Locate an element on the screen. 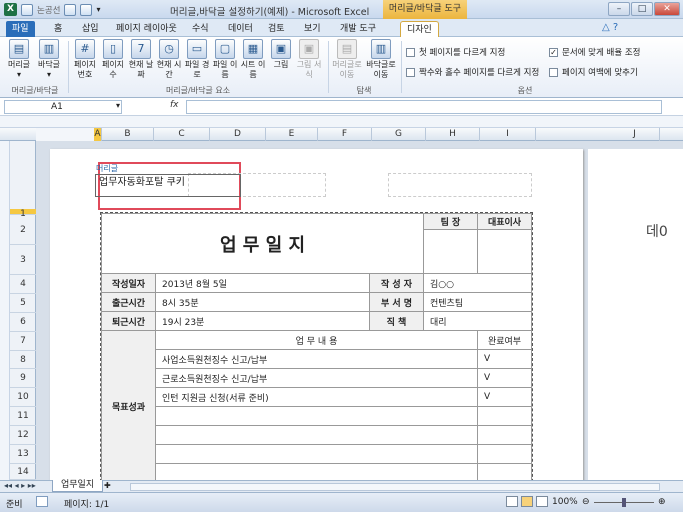 This screenshot has height=512, width=683. name-box-dropdown-icon: ▾ is located at coordinates (118, 105).